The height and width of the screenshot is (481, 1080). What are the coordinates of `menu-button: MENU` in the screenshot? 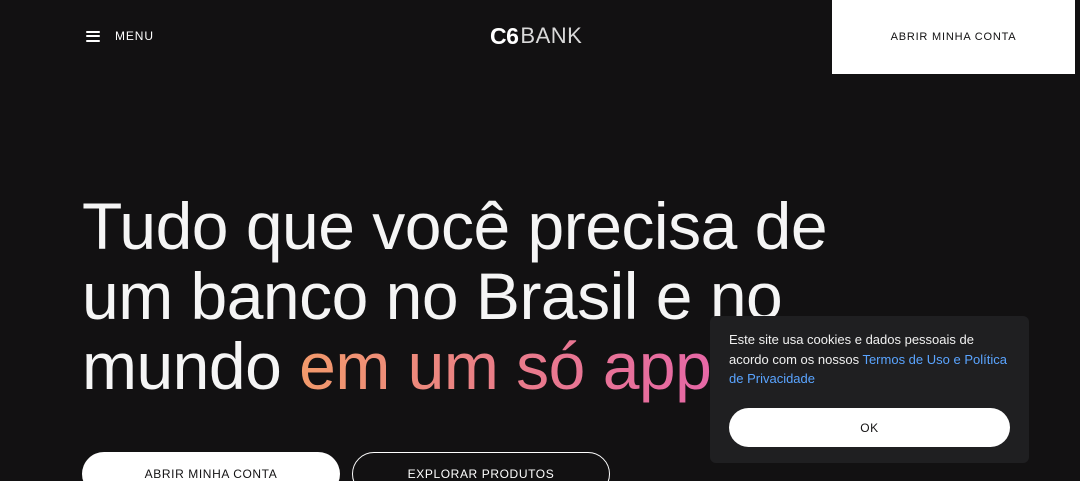 It's located at (120, 36).